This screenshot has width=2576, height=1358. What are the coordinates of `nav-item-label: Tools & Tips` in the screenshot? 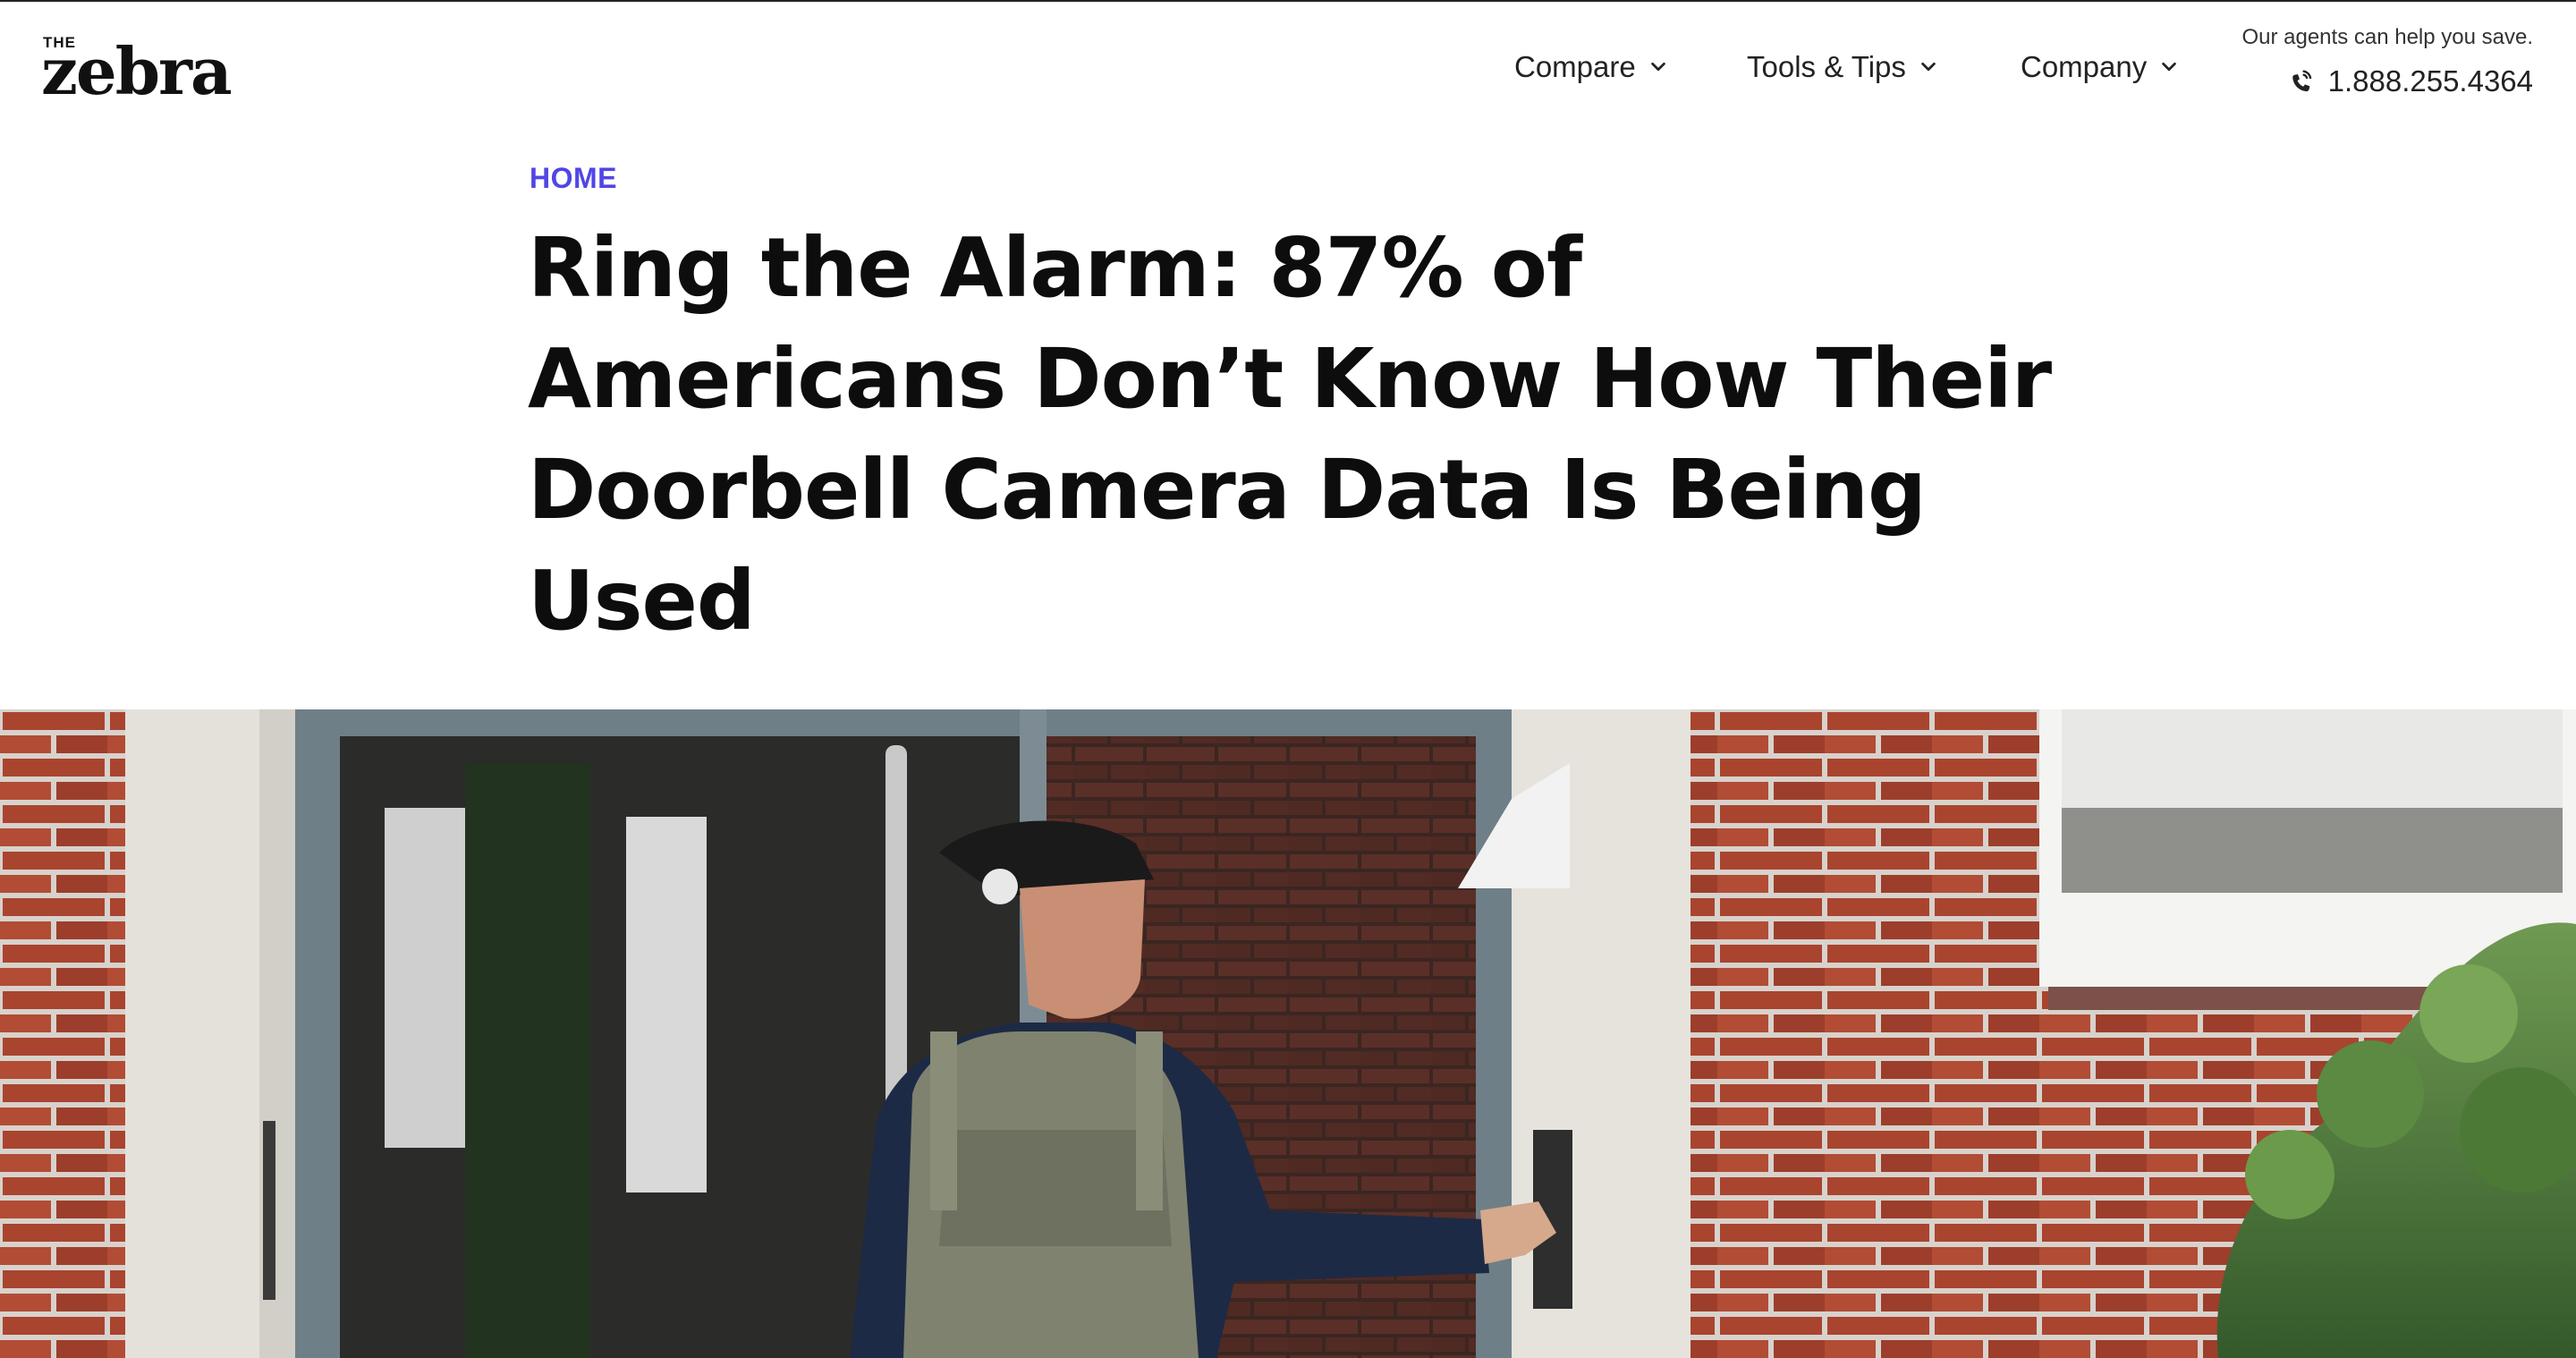 It's located at (1826, 66).